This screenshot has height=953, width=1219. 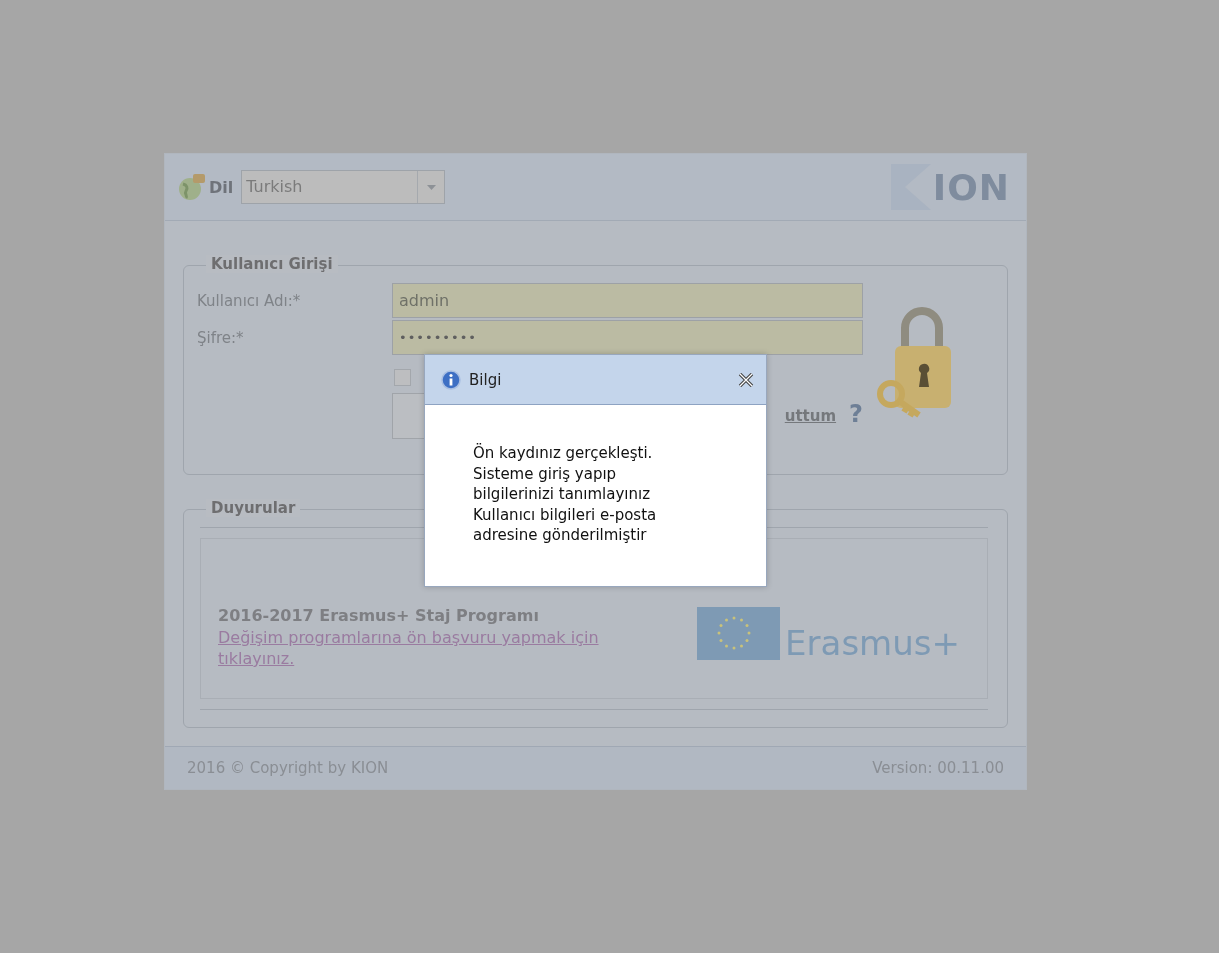 I want to click on login-button, so click(x=409, y=416).